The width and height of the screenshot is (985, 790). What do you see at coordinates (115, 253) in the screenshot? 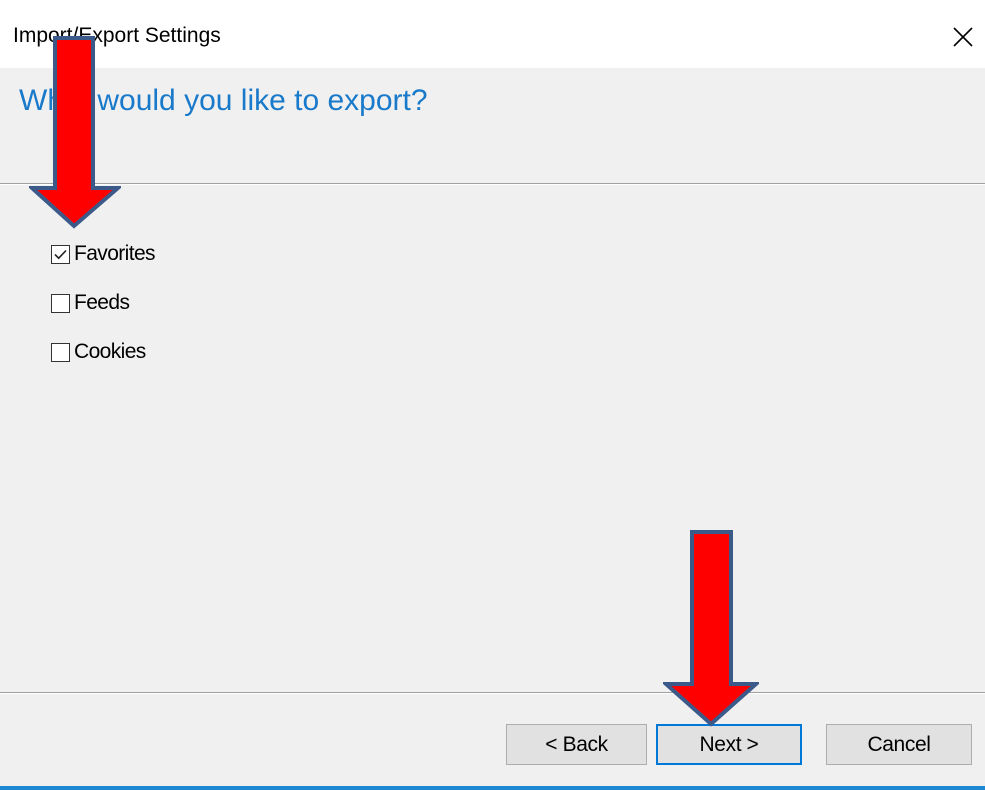
I see `favorites-label: Favorites` at bounding box center [115, 253].